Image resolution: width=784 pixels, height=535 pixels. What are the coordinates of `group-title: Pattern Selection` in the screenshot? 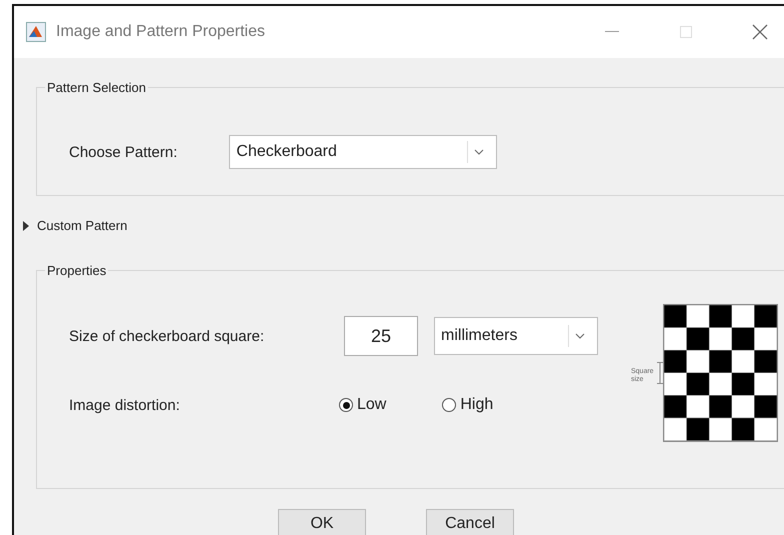 It's located at (97, 87).